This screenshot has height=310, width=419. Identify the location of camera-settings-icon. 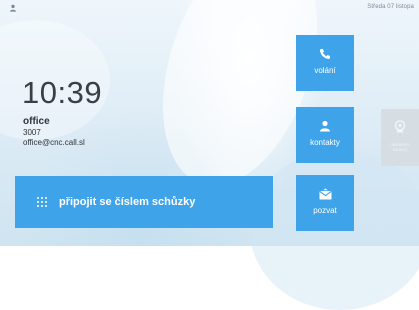
(400, 129).